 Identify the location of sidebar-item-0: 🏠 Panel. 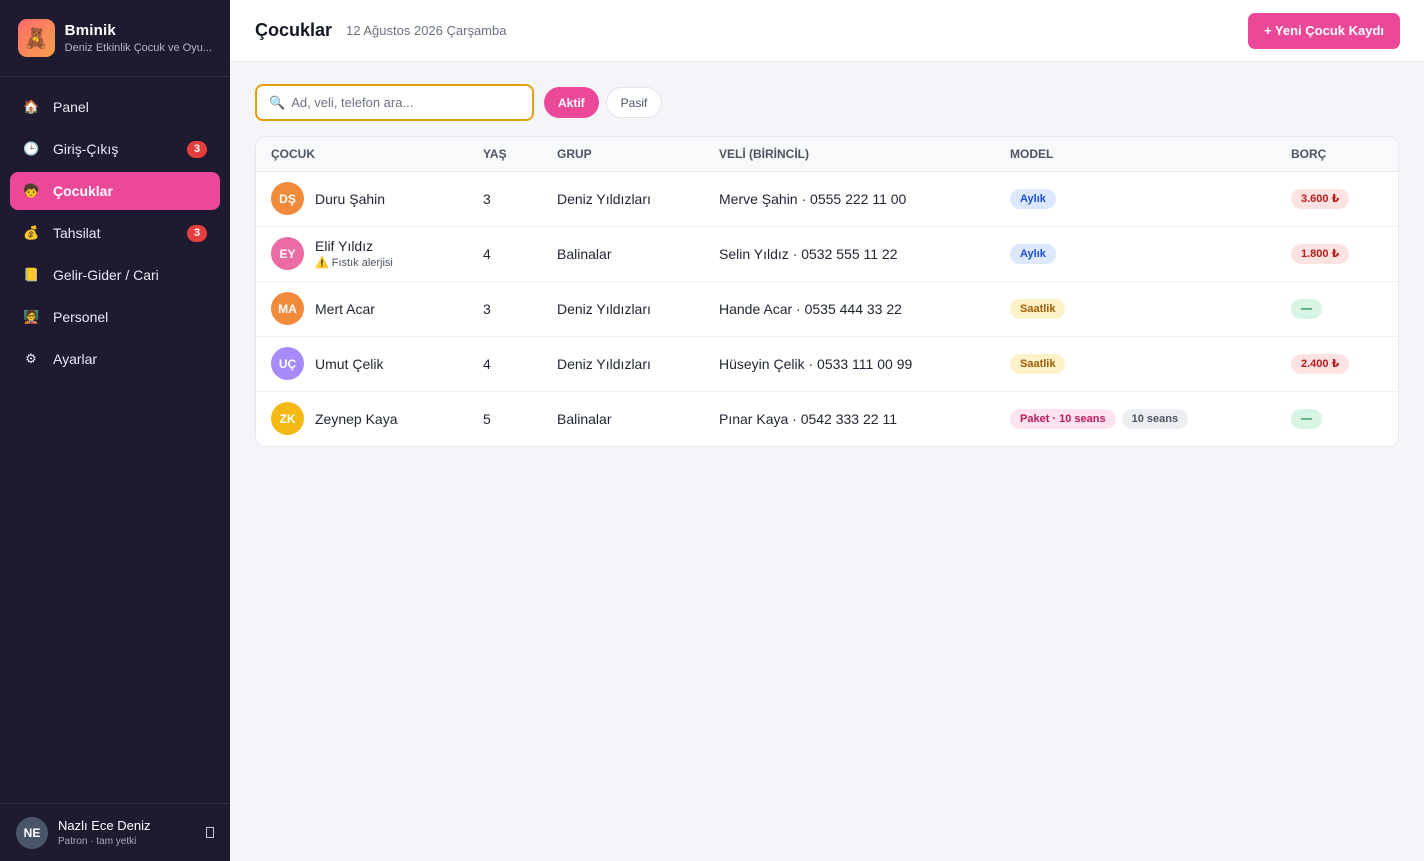
(115, 107).